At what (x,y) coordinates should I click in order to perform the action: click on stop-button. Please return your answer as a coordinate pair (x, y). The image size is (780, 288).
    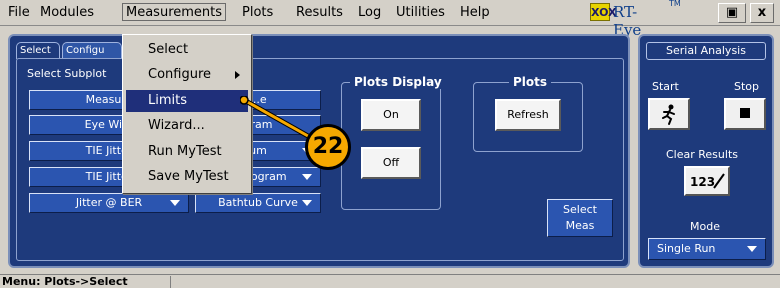
    Looking at the image, I should click on (745, 114).